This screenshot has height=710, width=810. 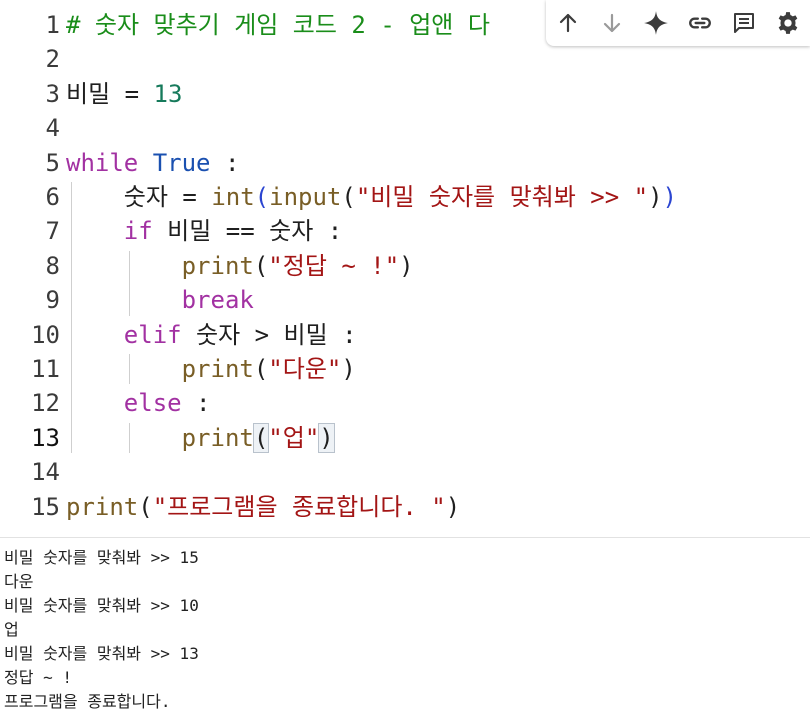 I want to click on gemini-button, so click(x=656, y=23).